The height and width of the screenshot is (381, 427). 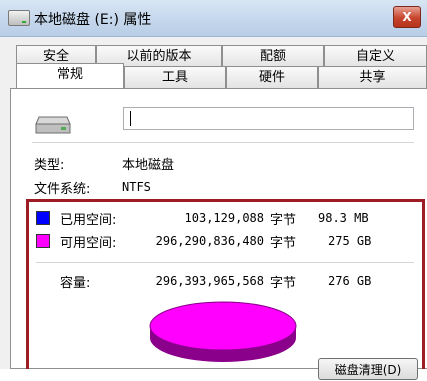 What do you see at coordinates (175, 77) in the screenshot?
I see `tab-tools: 工具` at bounding box center [175, 77].